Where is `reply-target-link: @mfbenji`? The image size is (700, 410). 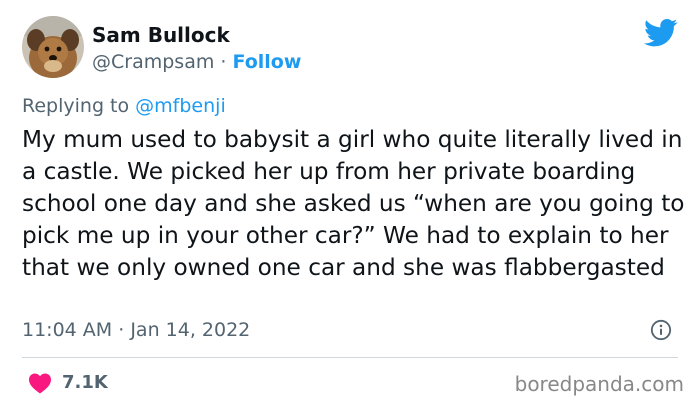 reply-target-link: @mfbenji is located at coordinates (180, 106).